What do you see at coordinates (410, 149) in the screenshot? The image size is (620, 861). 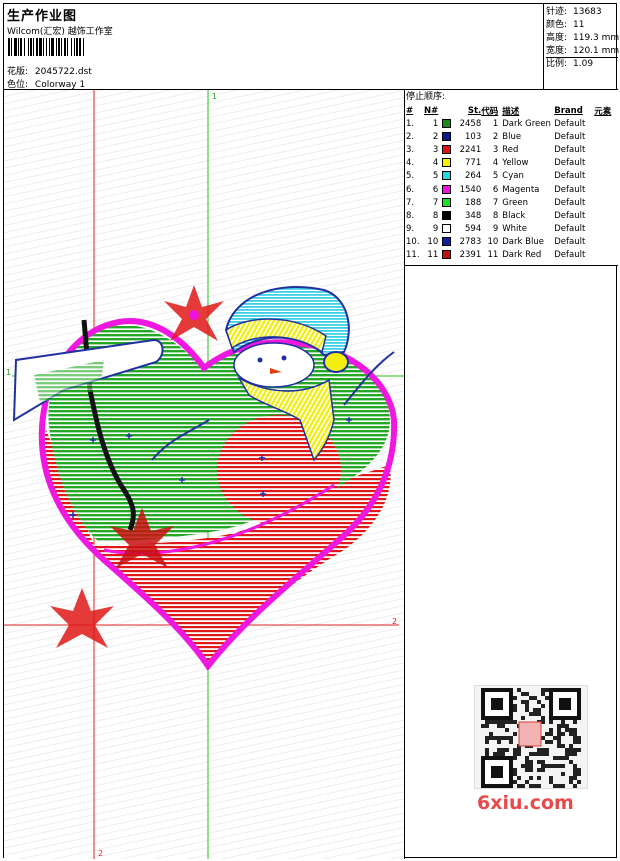 I see `row-index: 3.` at bounding box center [410, 149].